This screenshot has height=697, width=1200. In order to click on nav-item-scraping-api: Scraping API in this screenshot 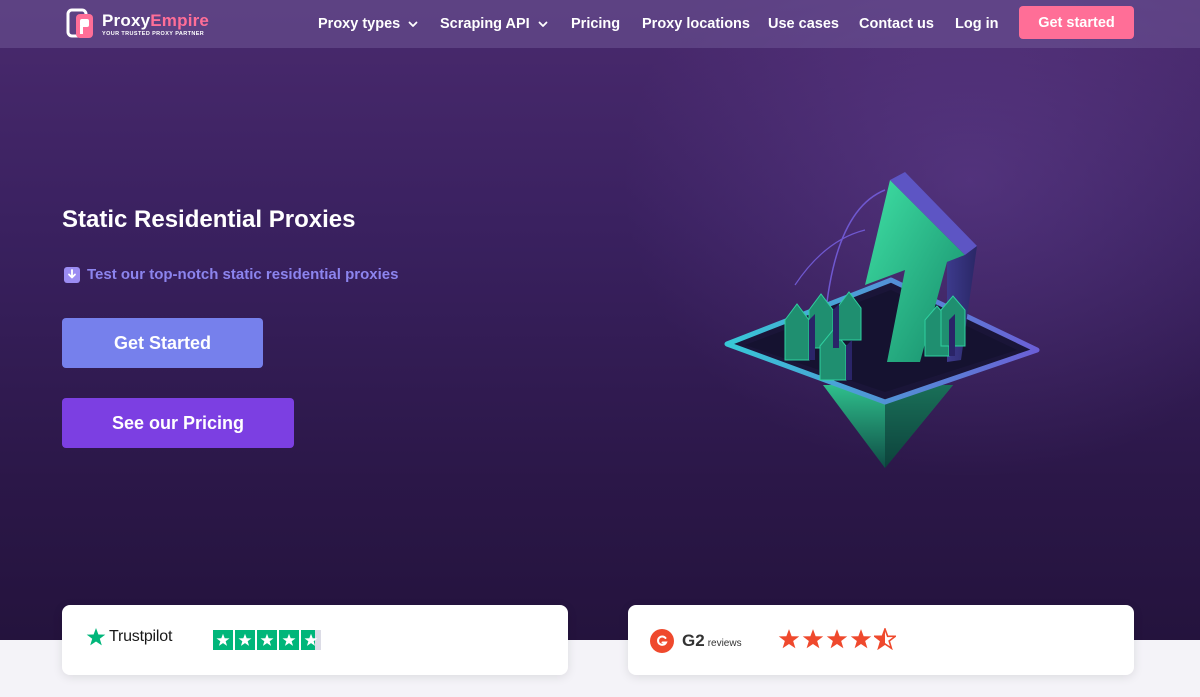, I will do `click(494, 24)`.